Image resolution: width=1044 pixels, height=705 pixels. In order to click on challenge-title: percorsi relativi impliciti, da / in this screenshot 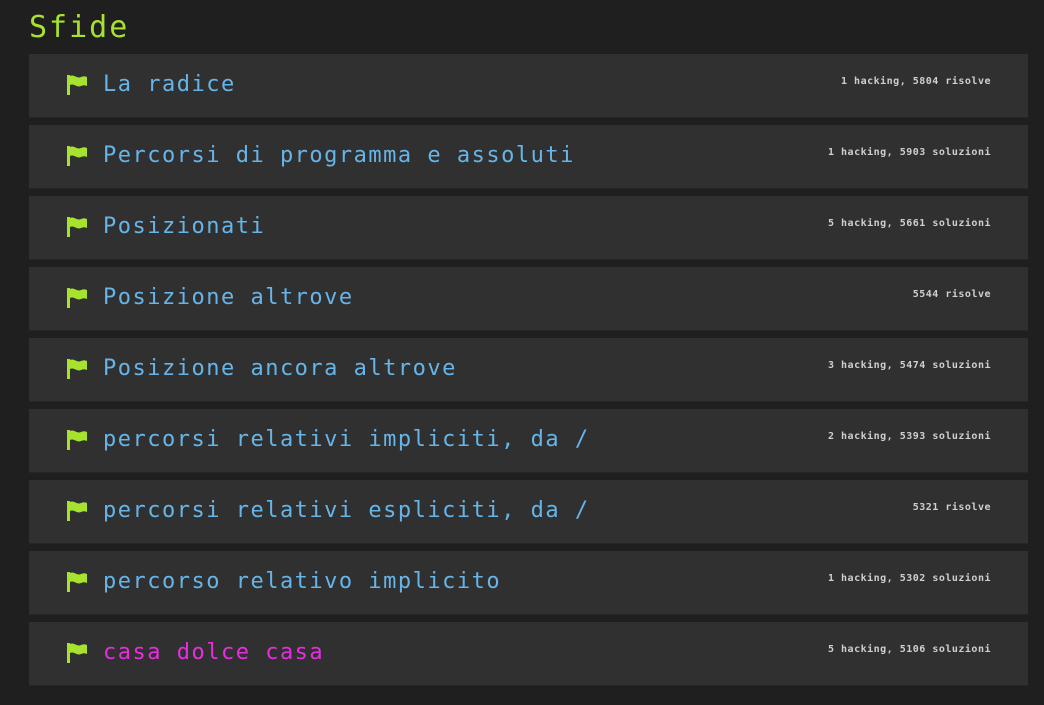, I will do `click(346, 440)`.